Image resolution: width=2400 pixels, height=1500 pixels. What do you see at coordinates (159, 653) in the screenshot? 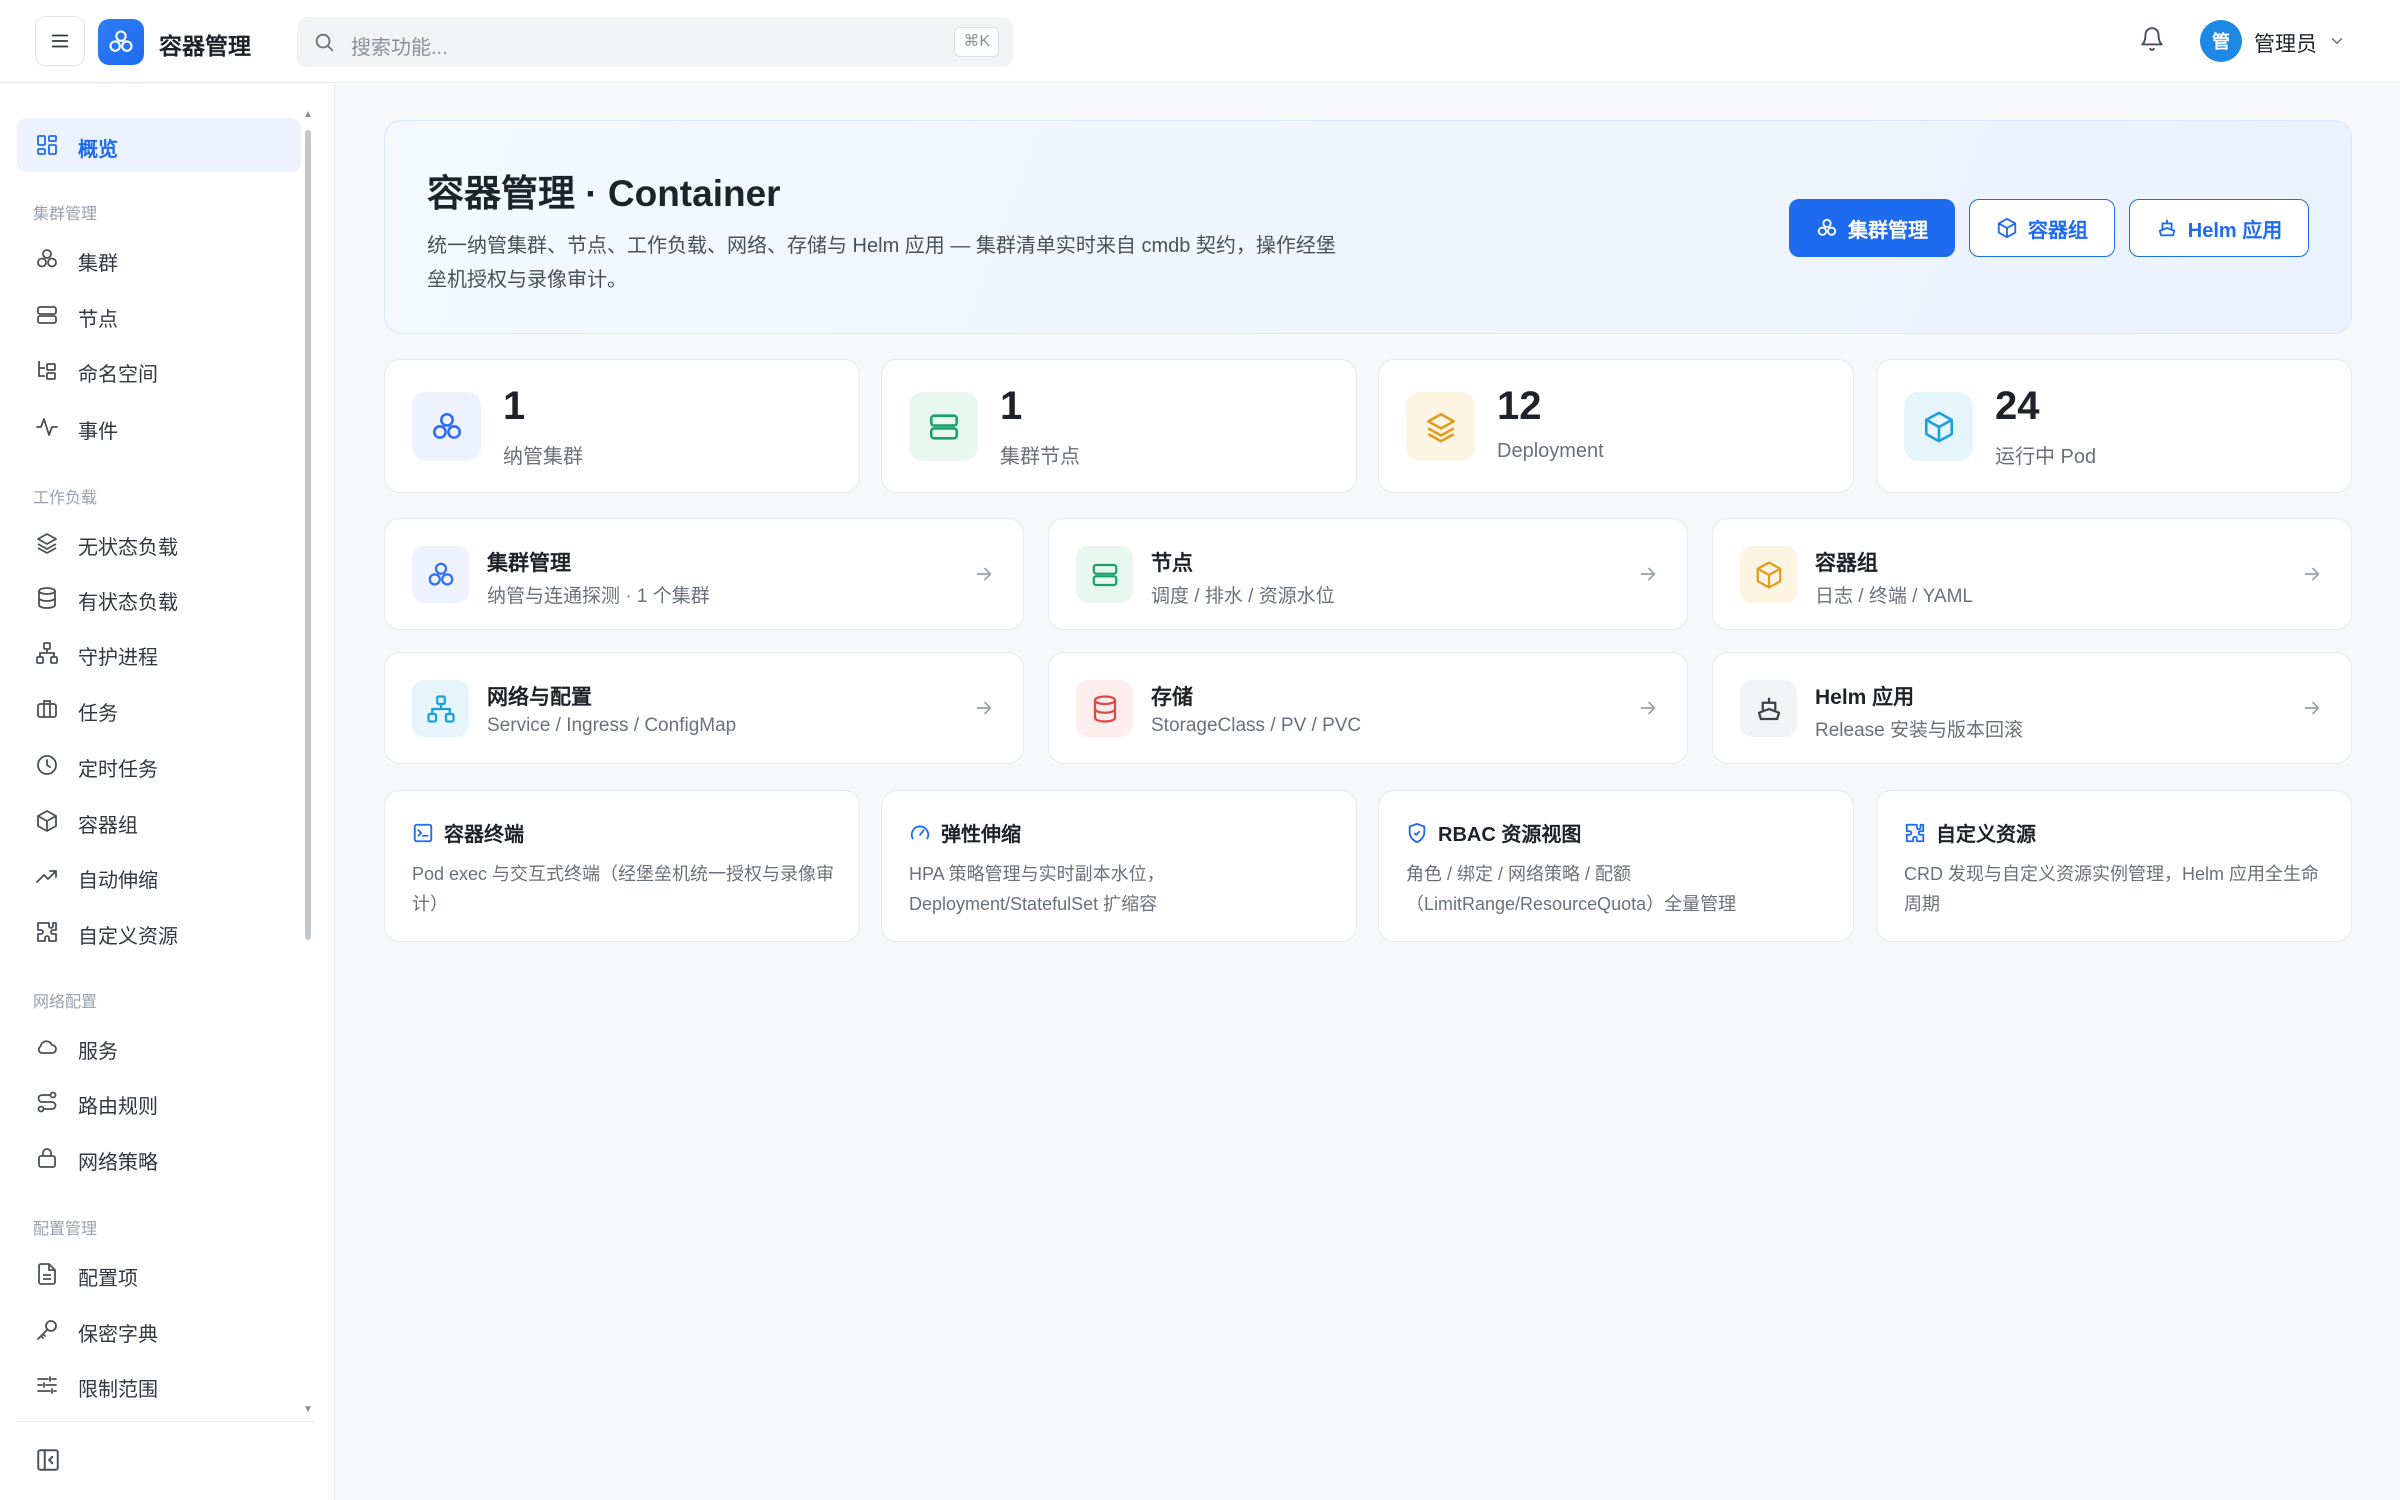
I see `sidebar-item-daemonset: 守护进程` at bounding box center [159, 653].